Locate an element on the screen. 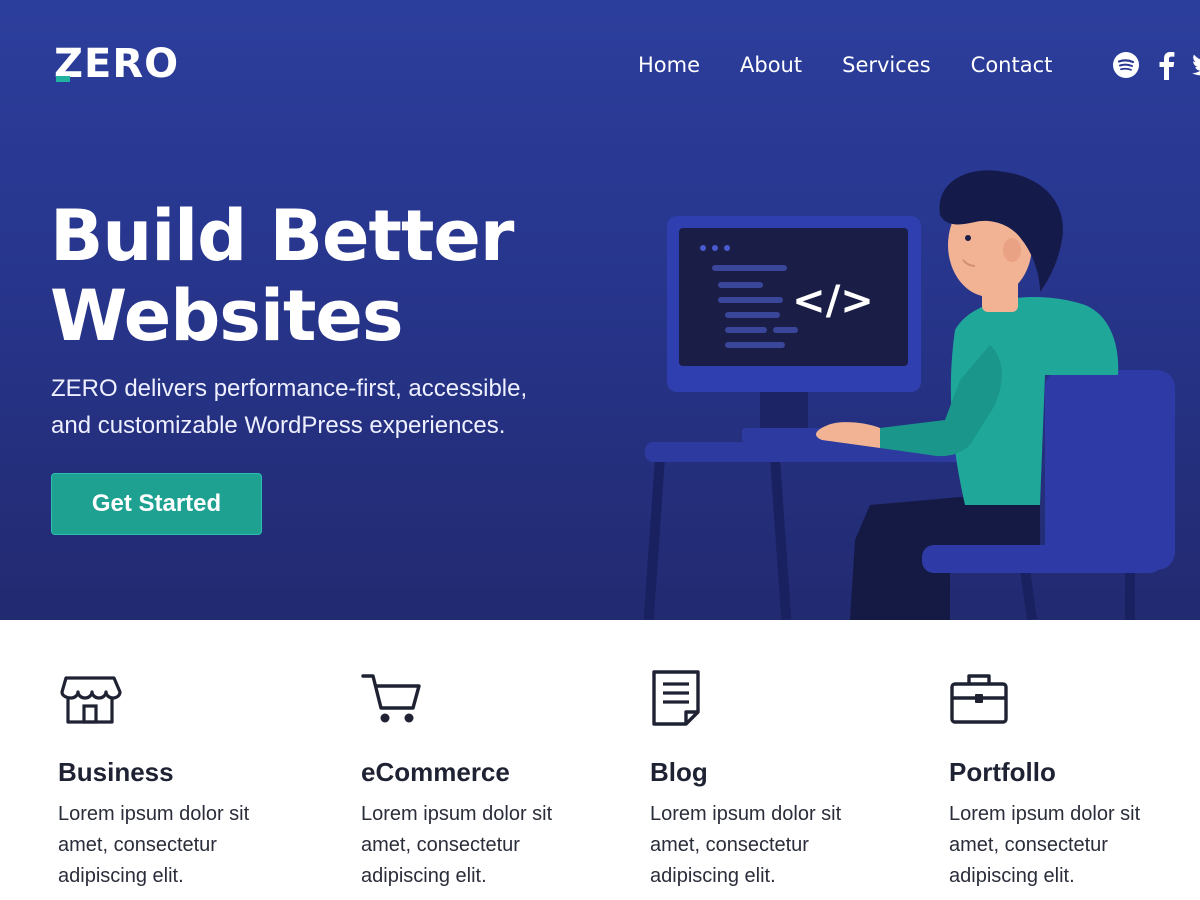  logo: ZERO is located at coordinates (116, 64).